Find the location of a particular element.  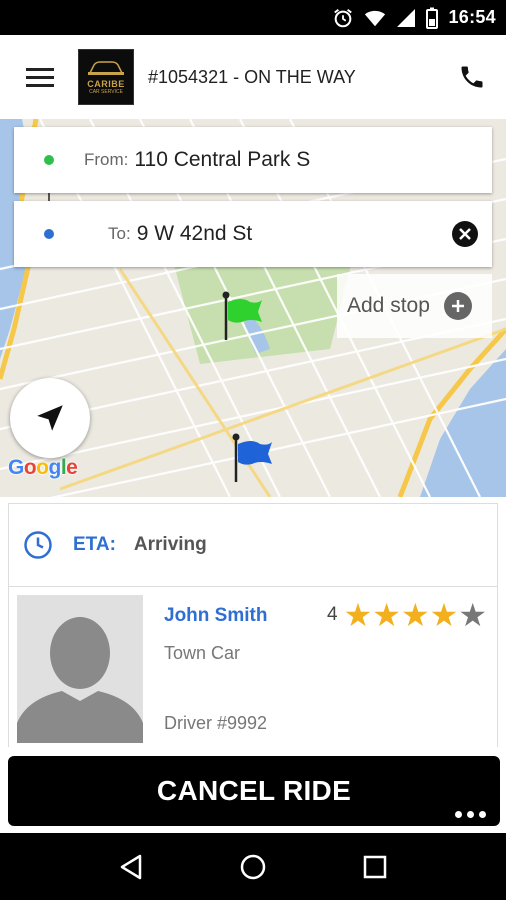

eta-label: ETA: is located at coordinates (94, 544).